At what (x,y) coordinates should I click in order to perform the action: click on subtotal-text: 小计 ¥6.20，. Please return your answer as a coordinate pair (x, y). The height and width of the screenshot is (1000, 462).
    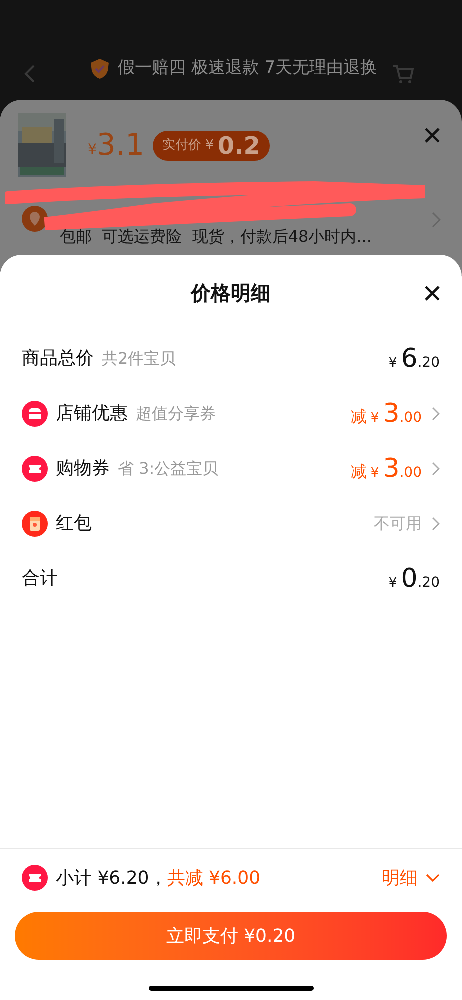
    Looking at the image, I should click on (112, 878).